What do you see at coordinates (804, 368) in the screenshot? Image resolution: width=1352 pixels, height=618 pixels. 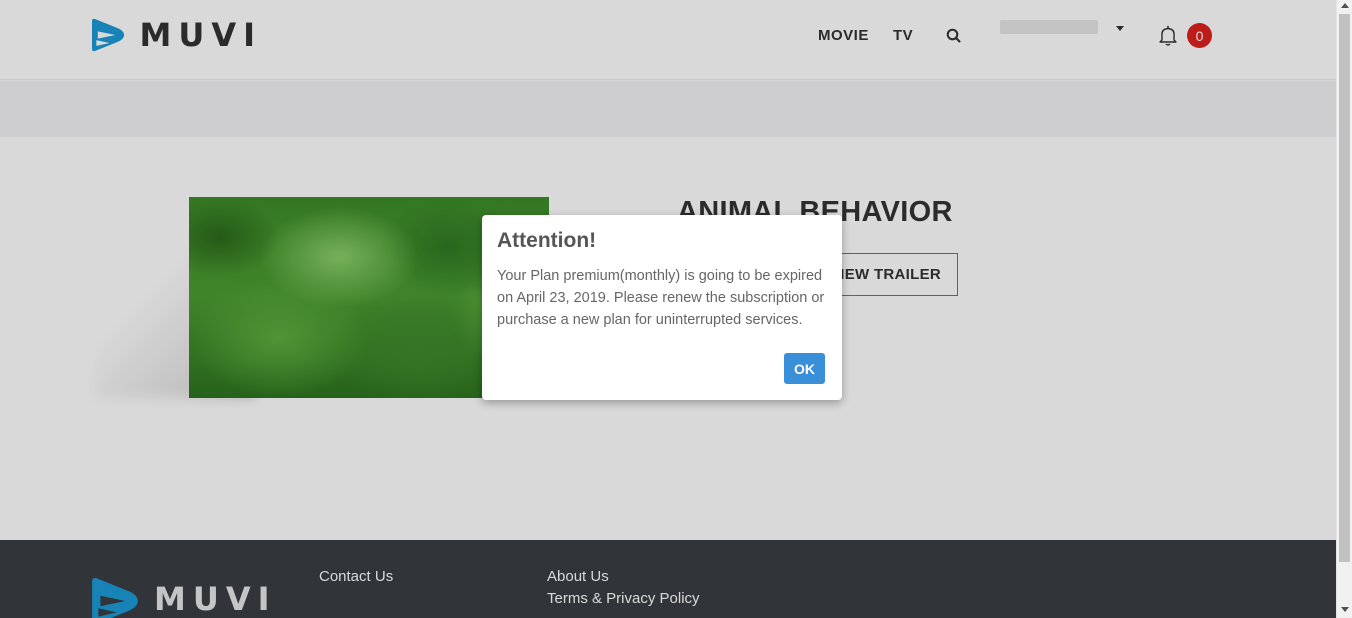 I see `ok-button: OK` at bounding box center [804, 368].